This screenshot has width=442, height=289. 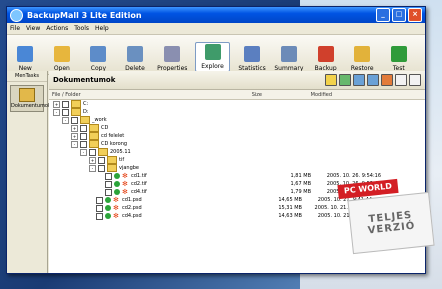 I want to click on tree-row: - D:, so click(x=237, y=112).